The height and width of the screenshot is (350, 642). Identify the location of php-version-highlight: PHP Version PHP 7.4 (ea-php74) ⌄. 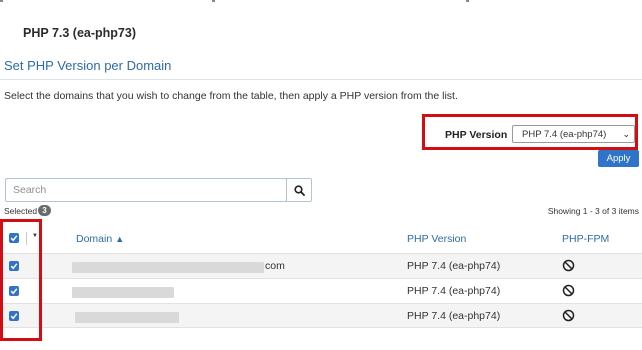
(530, 132).